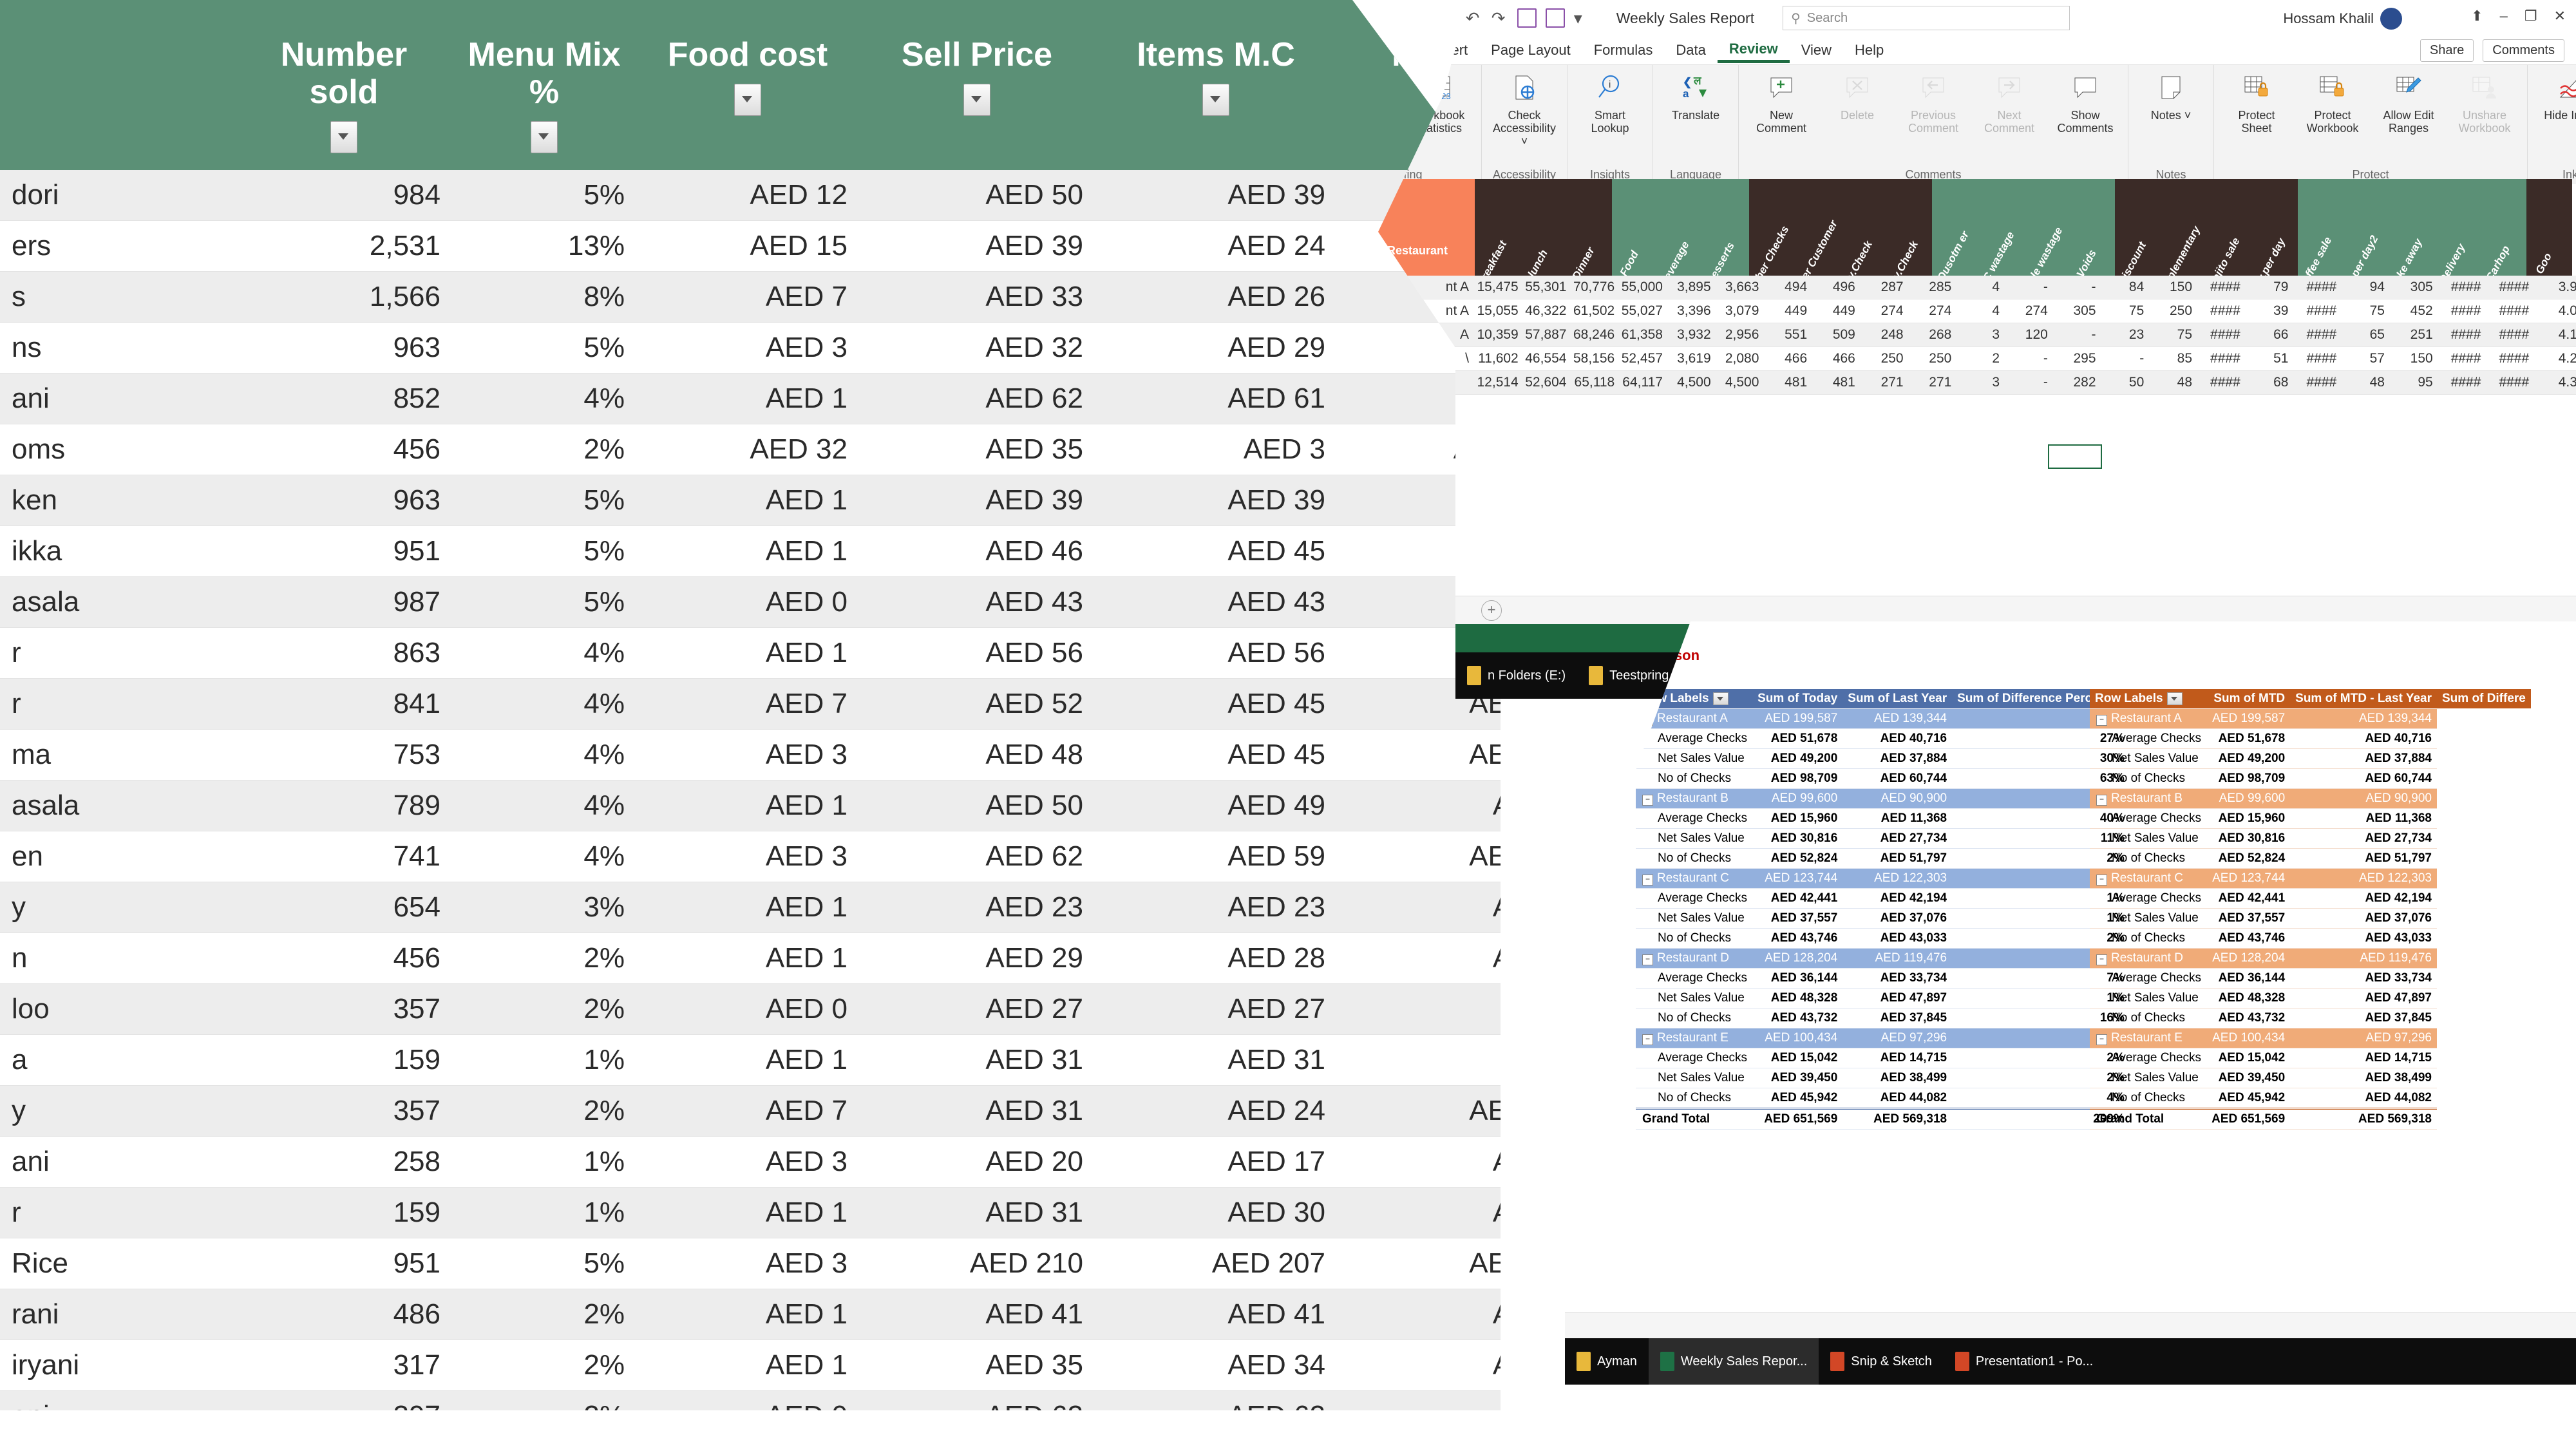 The image size is (2576, 1449). Describe the element at coordinates (344, 704) in the screenshot. I see `menu-cell-1: 841` at that location.